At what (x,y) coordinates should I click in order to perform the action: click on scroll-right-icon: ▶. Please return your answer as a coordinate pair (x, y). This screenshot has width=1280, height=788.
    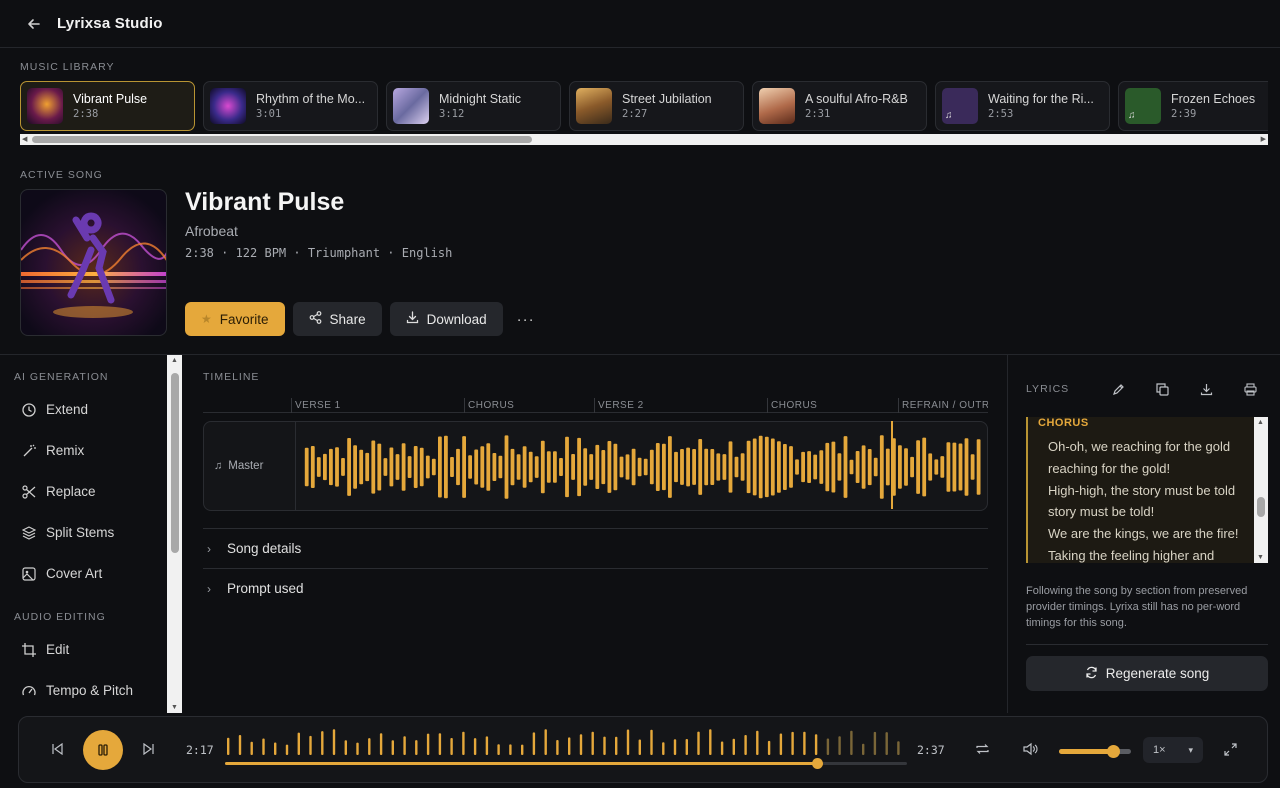
    Looking at the image, I should click on (1263, 139).